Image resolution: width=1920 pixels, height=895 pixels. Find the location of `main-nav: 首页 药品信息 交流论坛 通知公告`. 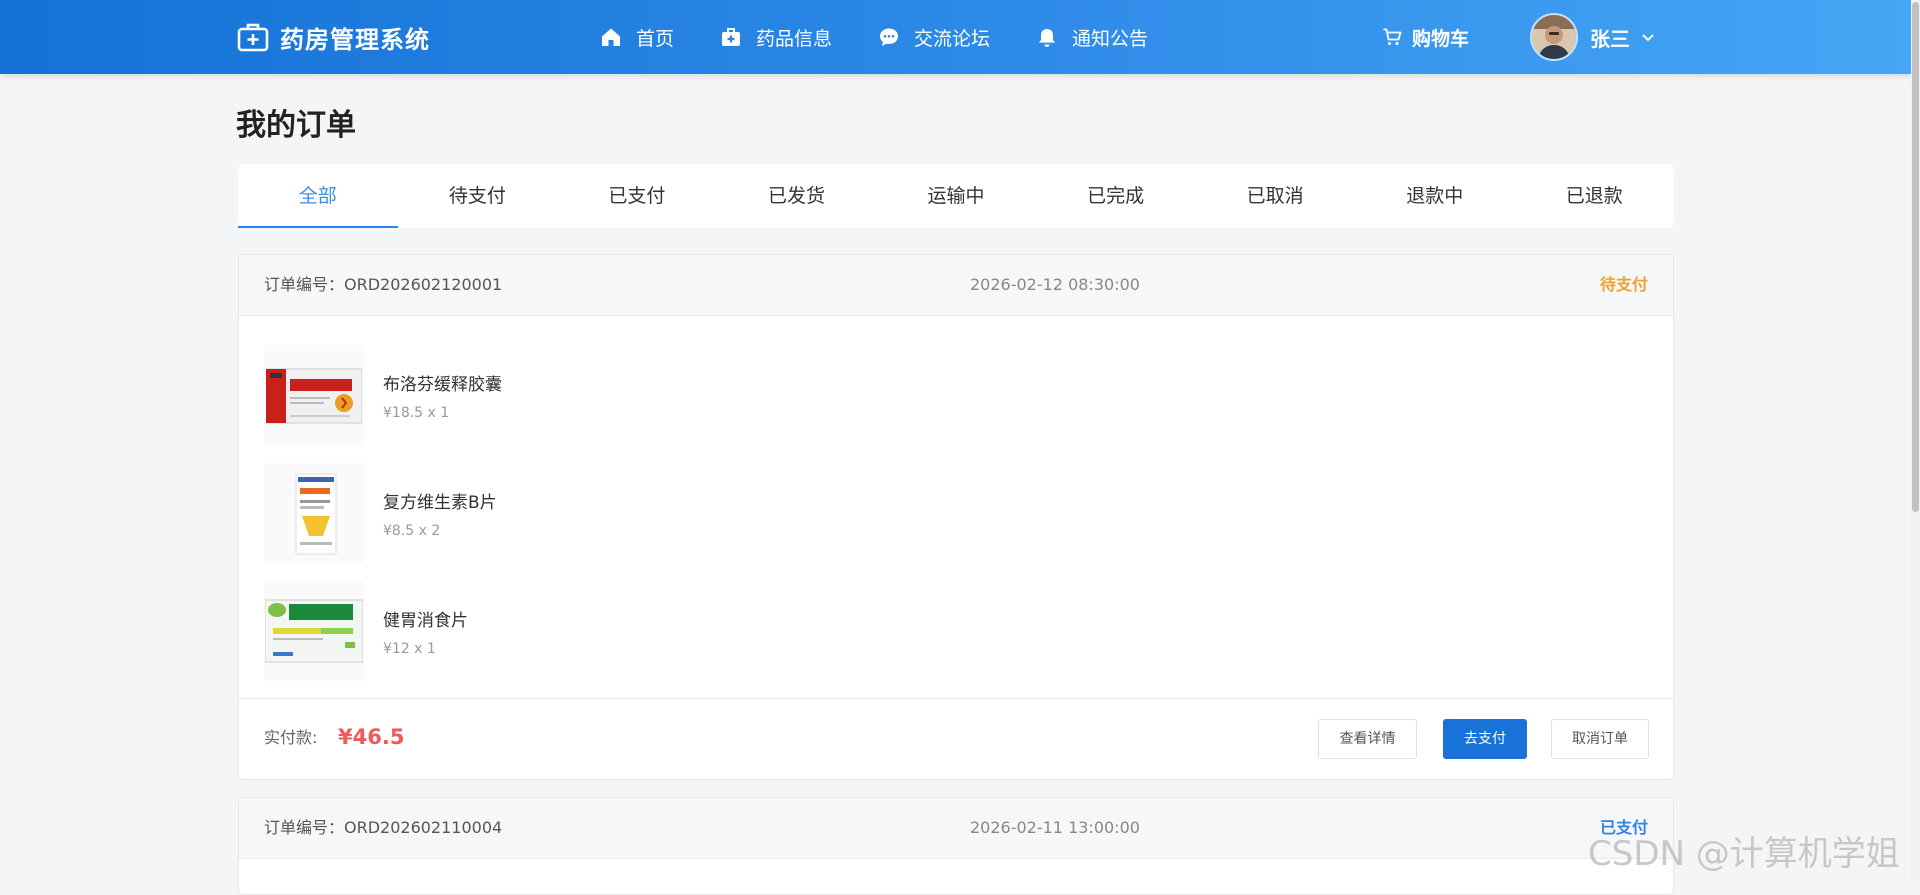

main-nav: 首页 药品信息 交流论坛 通知公告 is located at coordinates (897, 37).